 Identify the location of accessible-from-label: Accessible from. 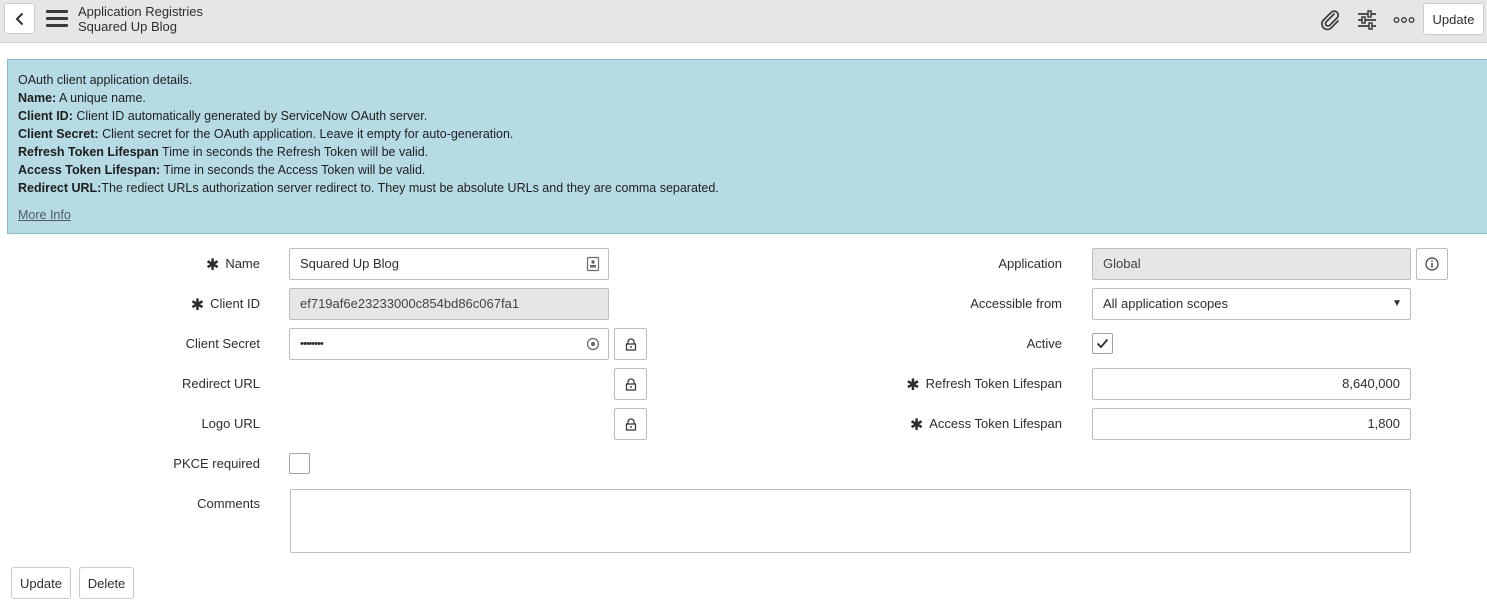
(1016, 303).